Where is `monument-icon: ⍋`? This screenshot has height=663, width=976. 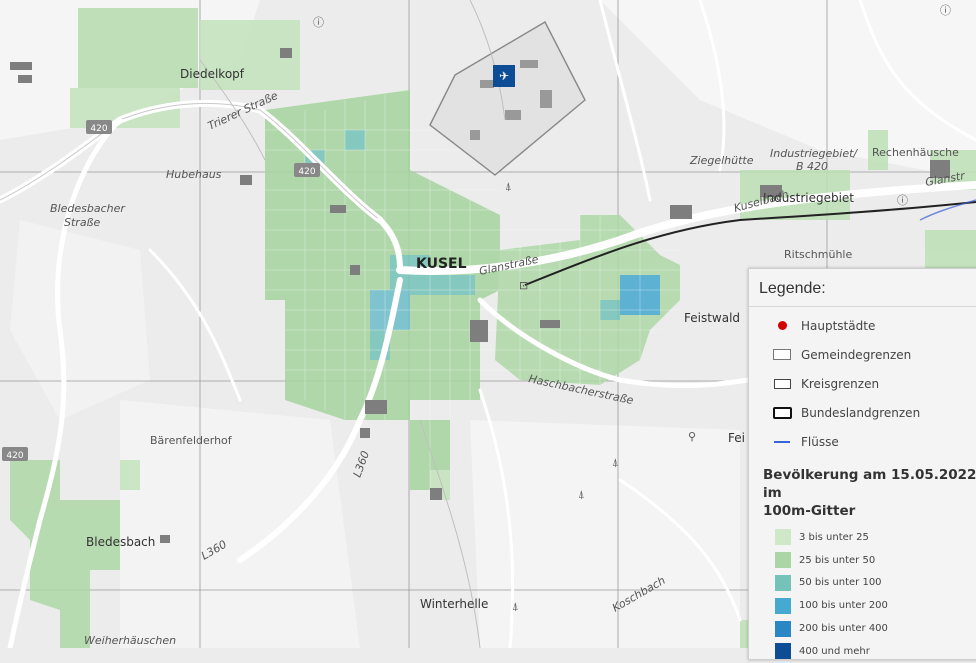
monument-icon: ⍋ is located at coordinates (515, 606).